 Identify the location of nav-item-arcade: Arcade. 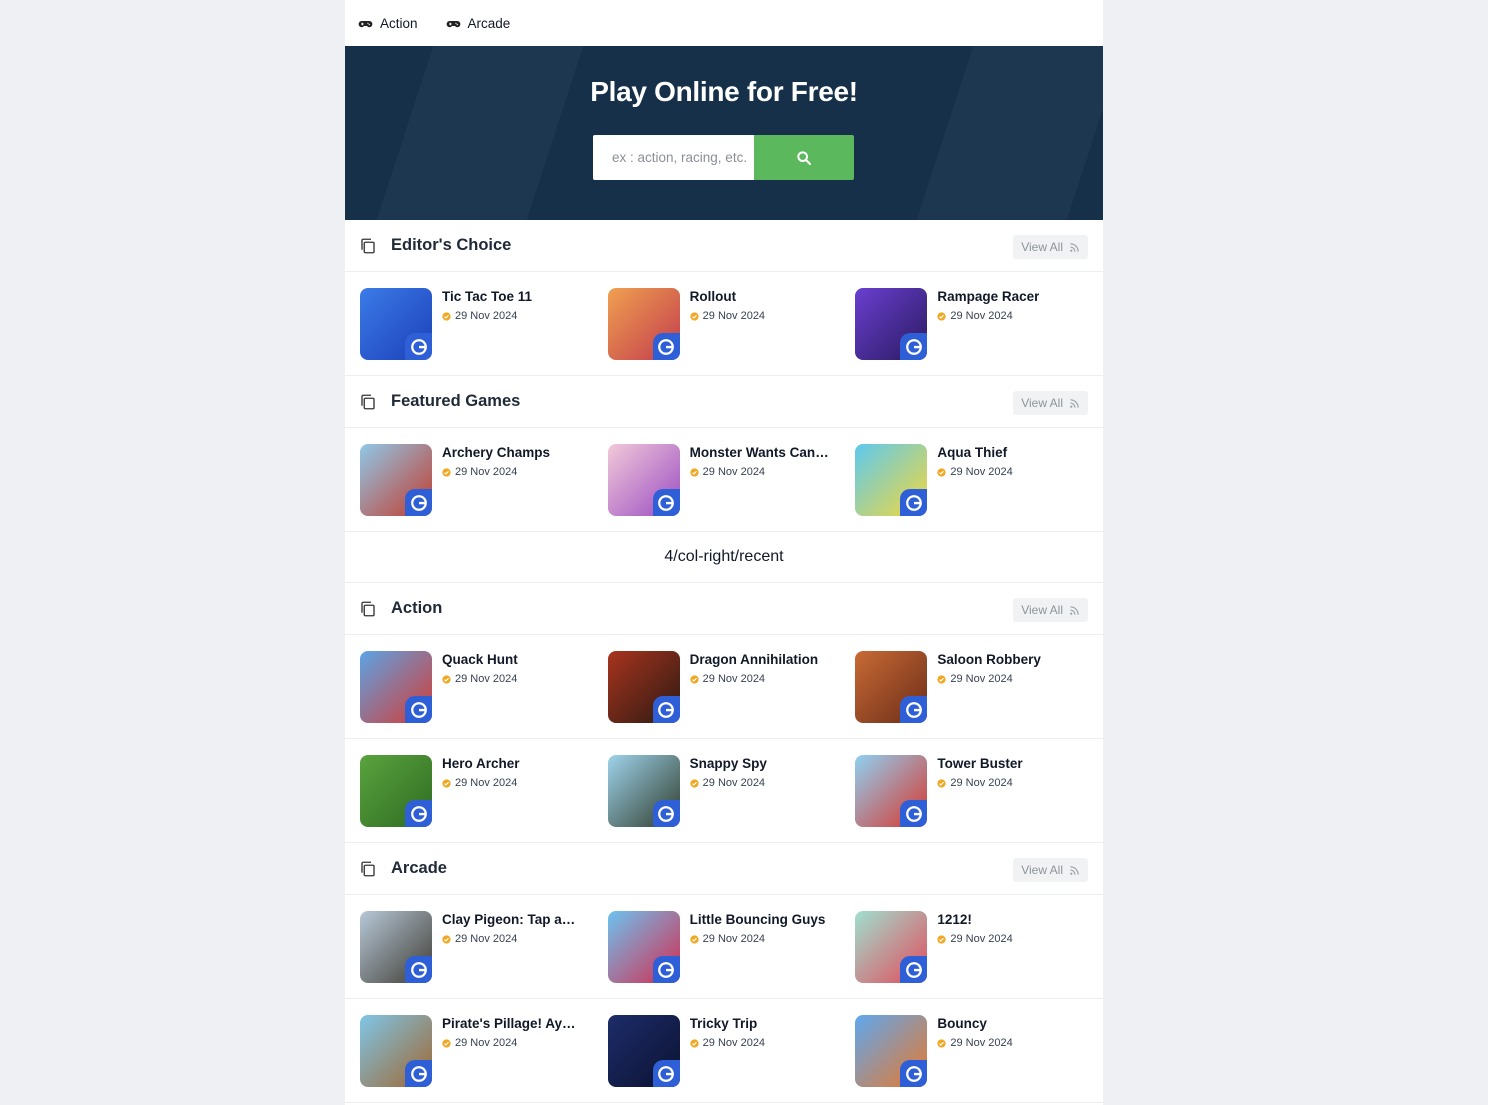
(478, 23).